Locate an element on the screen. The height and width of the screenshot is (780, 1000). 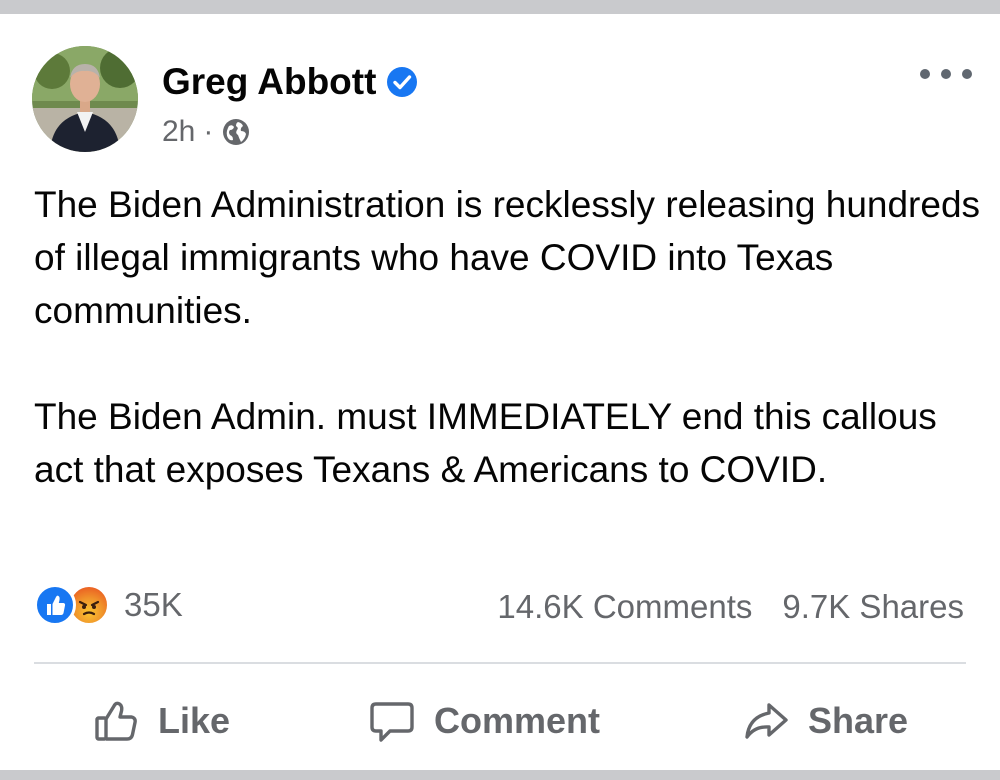
top-separator is located at coordinates (500, 7).